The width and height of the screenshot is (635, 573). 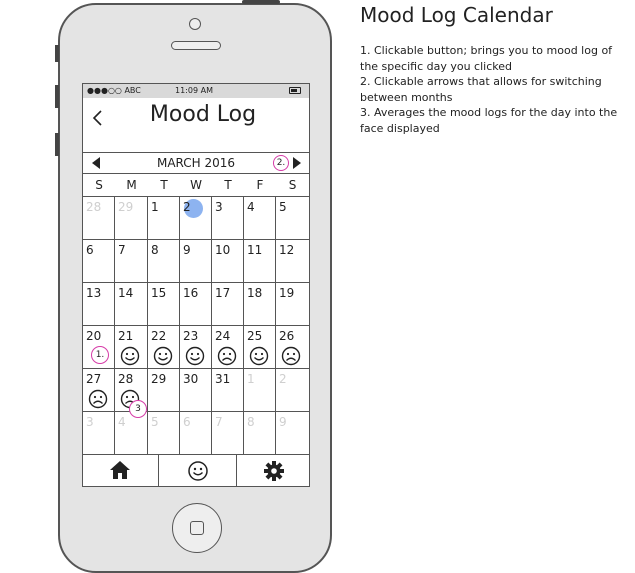 What do you see at coordinates (228, 261) in the screenshot?
I see `calendar-day-cell: 10` at bounding box center [228, 261].